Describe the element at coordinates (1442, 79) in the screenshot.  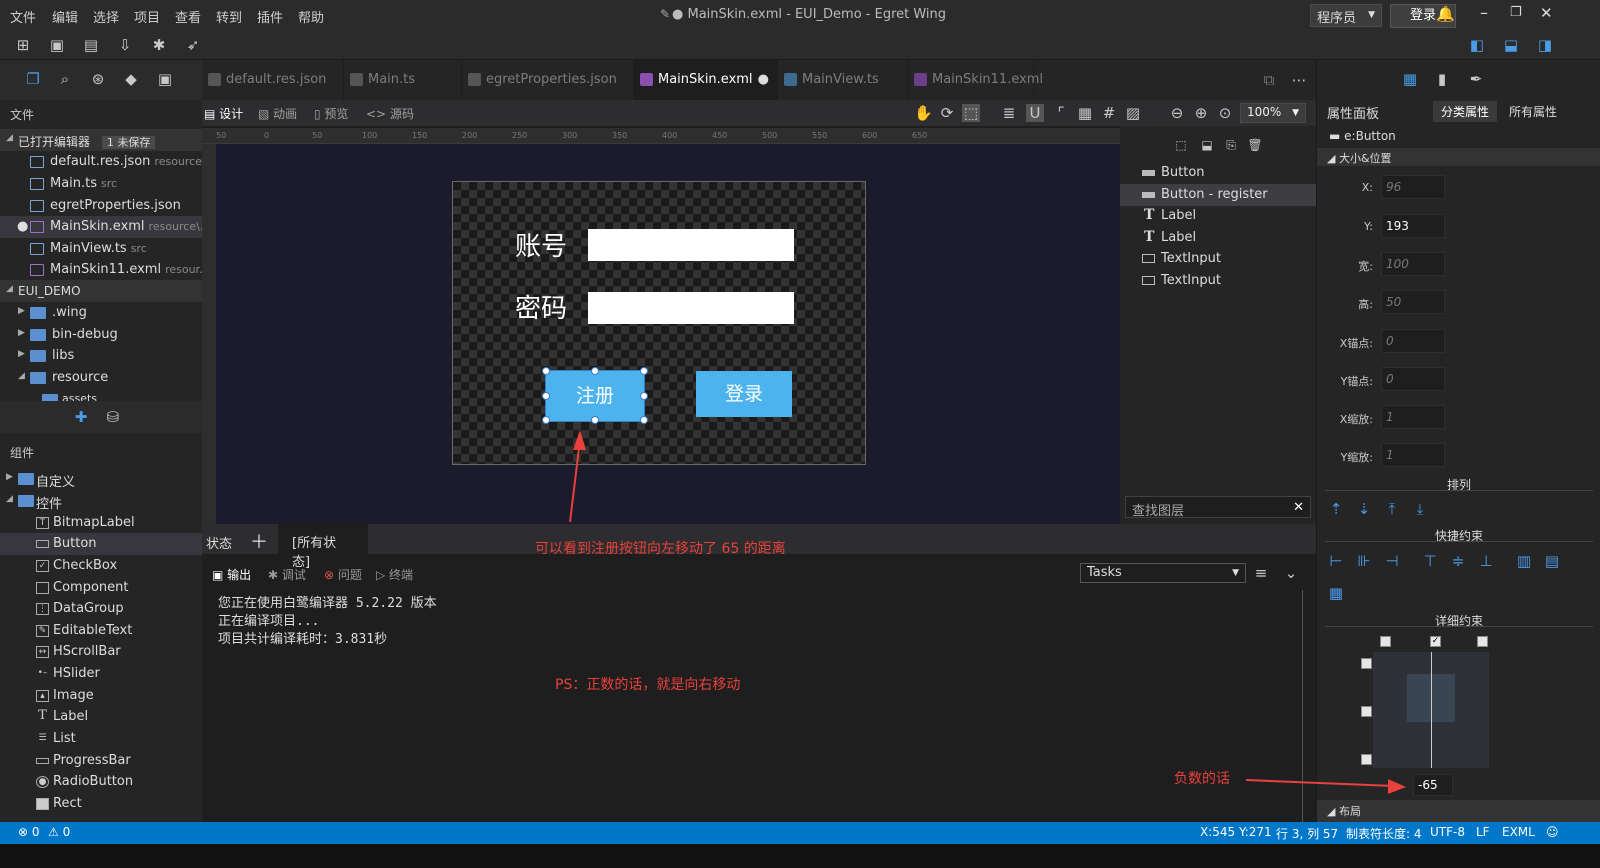
I see `book-icon: ▮` at that location.